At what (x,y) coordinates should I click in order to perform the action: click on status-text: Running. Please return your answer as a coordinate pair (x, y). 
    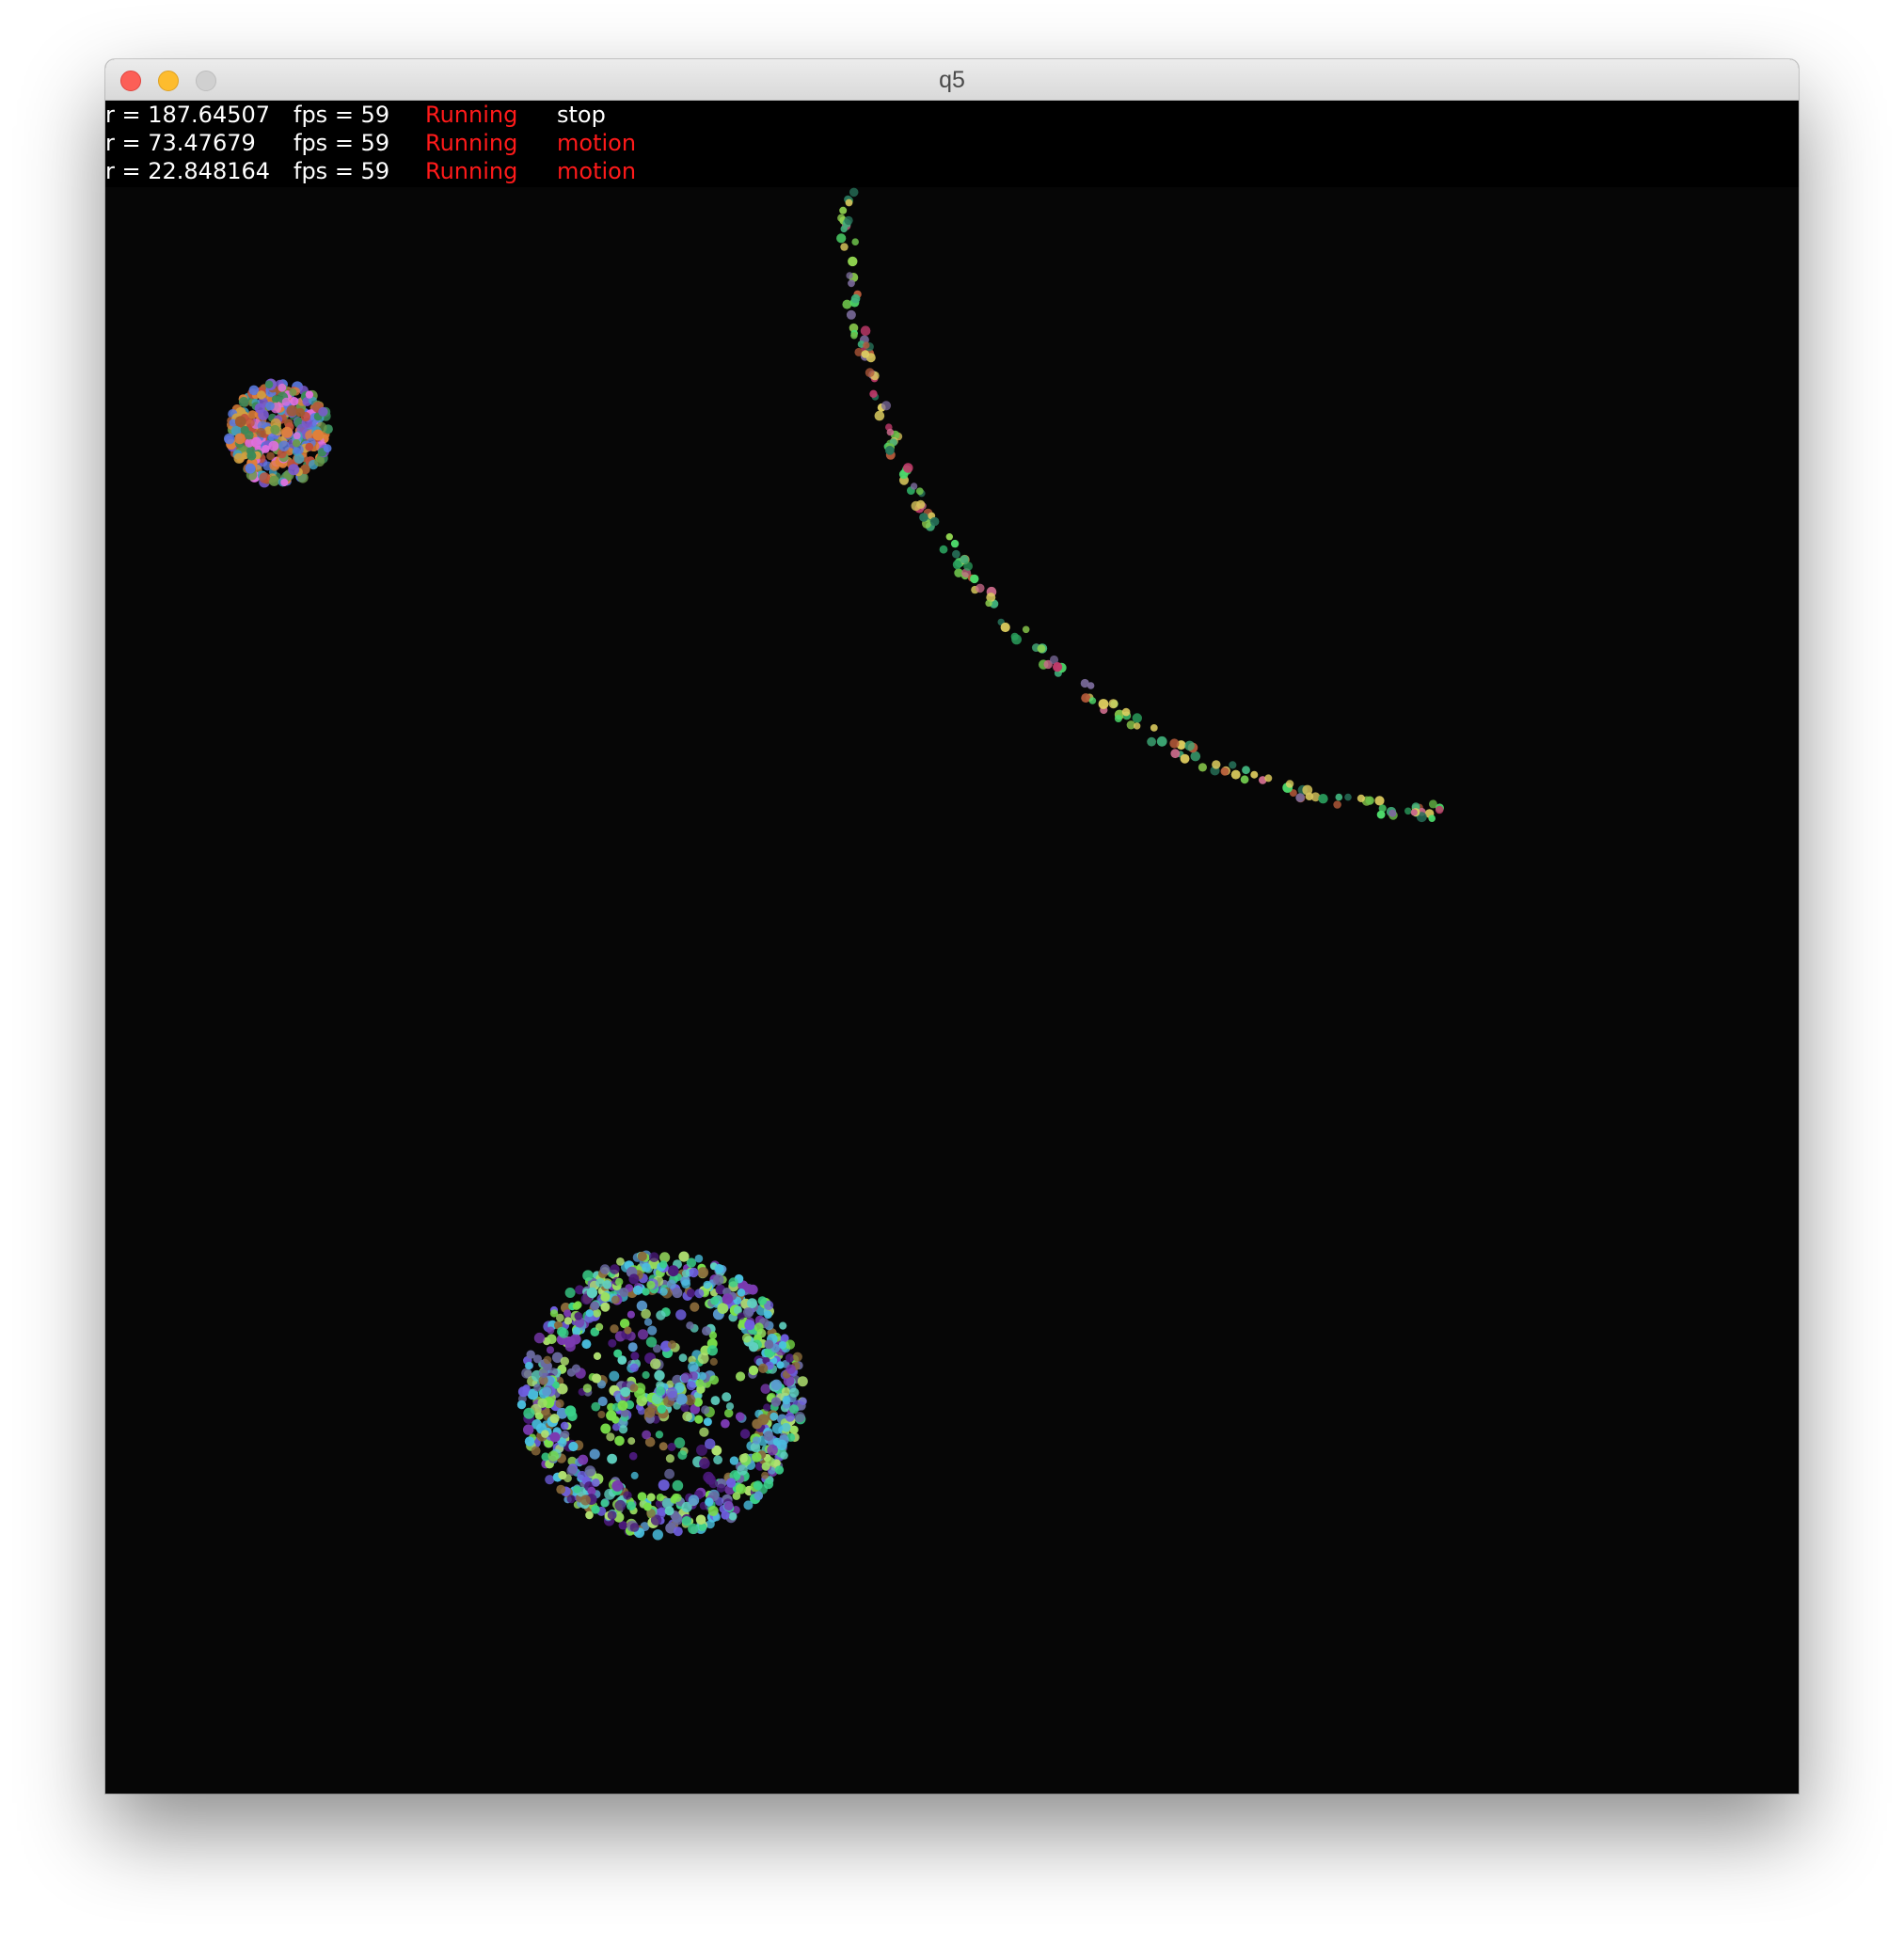
    Looking at the image, I should click on (471, 171).